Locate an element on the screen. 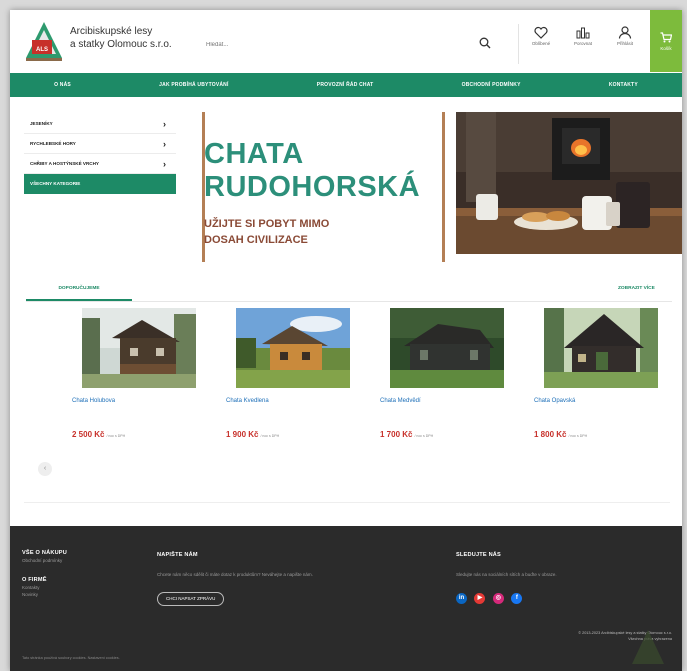  product-name: Chata Medvědí is located at coordinates (400, 401).